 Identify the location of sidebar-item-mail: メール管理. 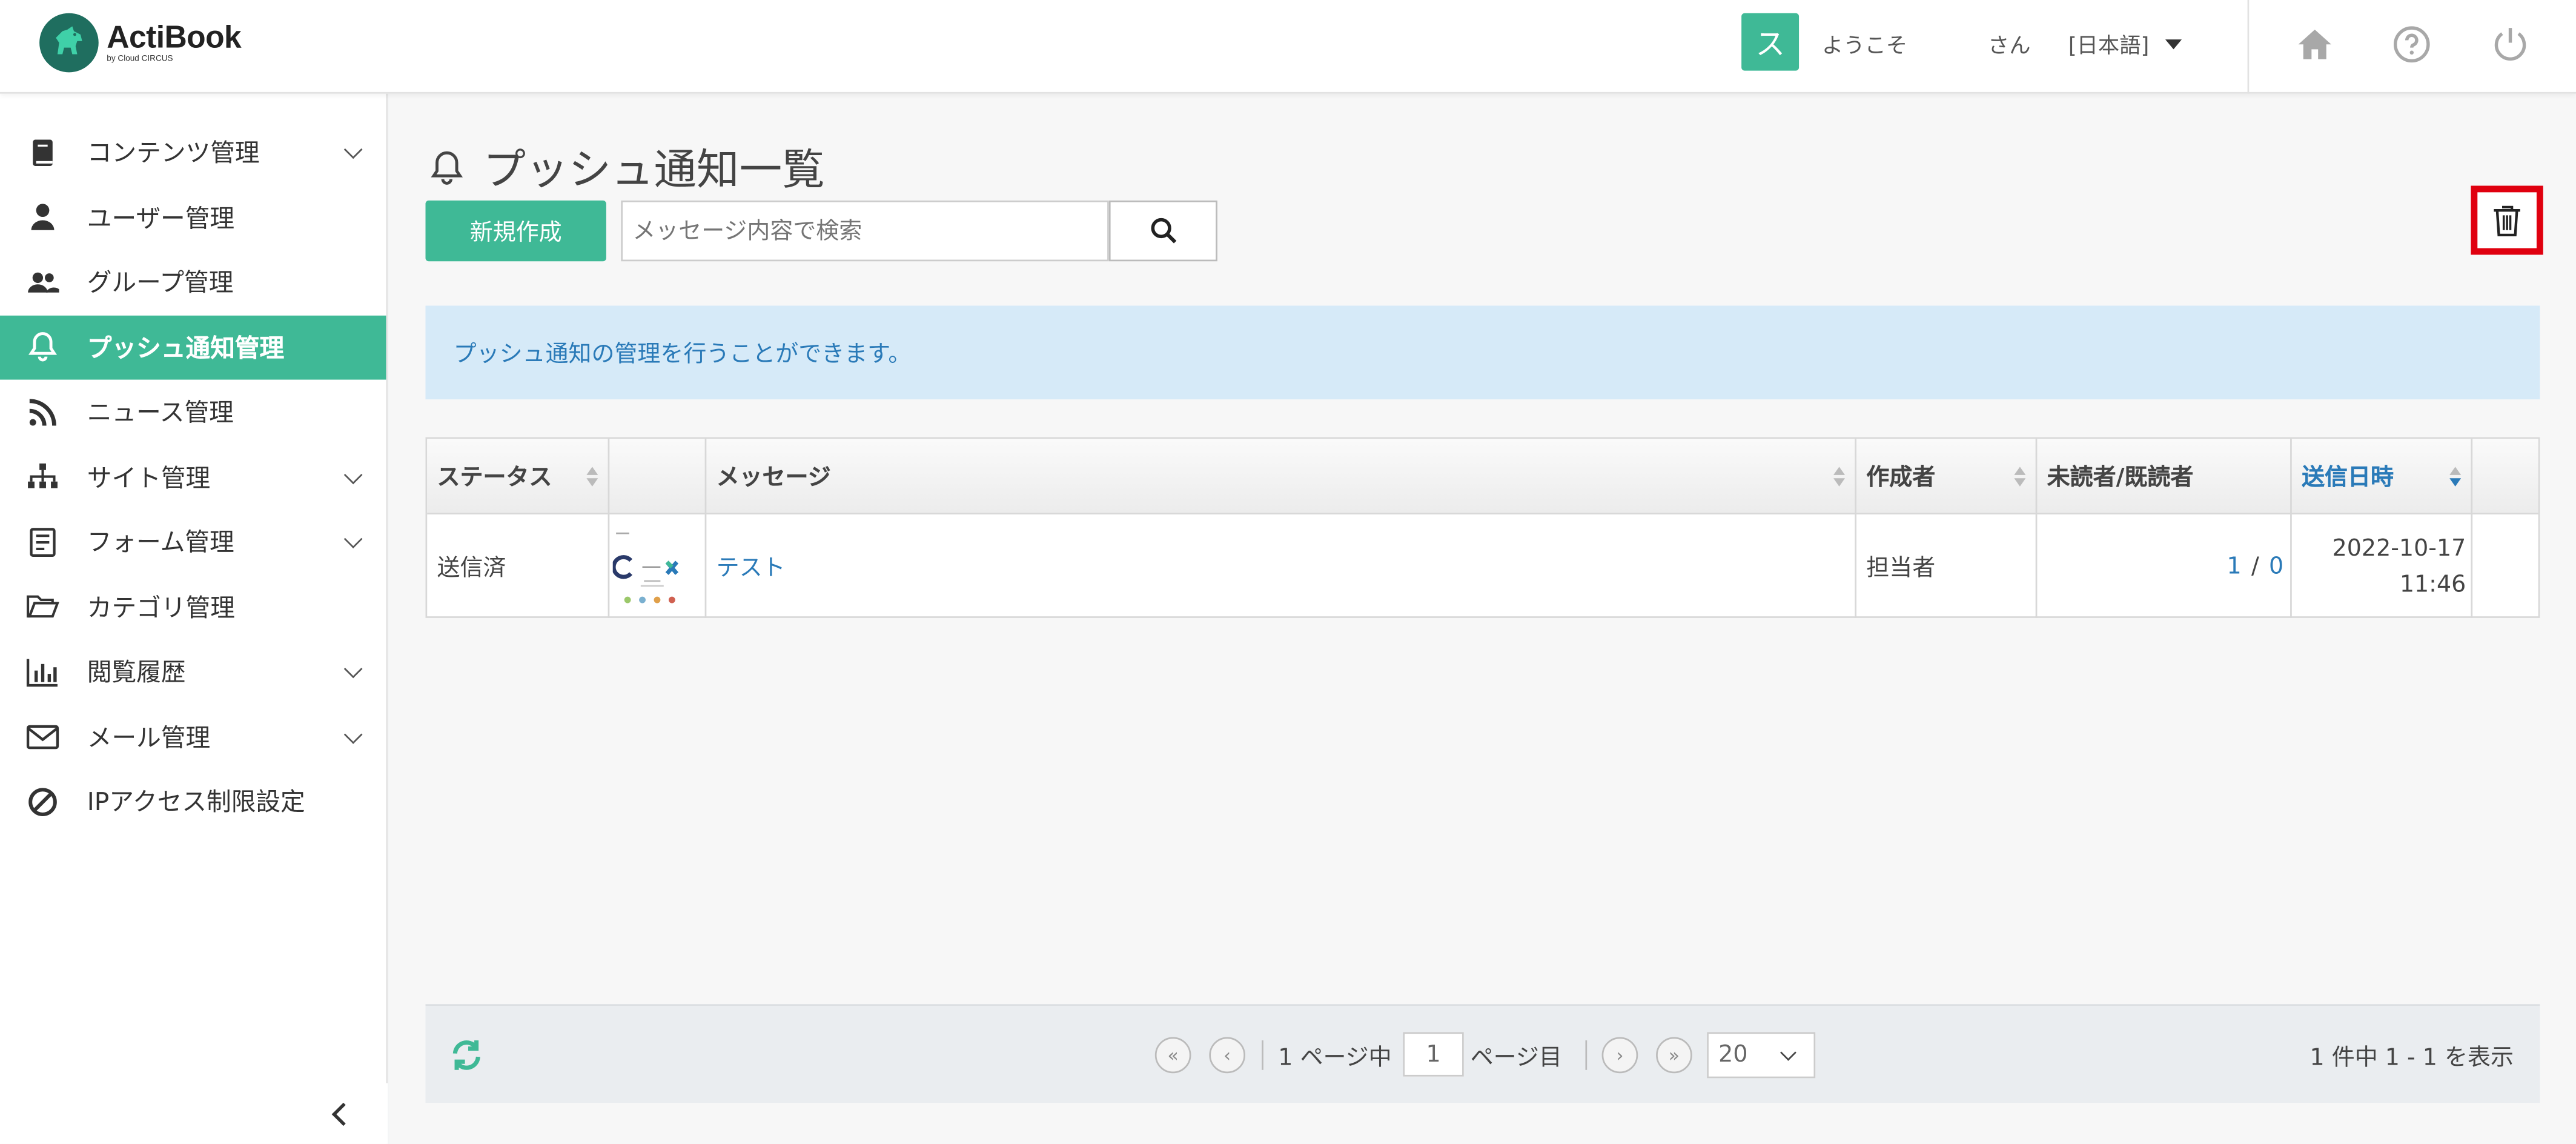
(193, 737).